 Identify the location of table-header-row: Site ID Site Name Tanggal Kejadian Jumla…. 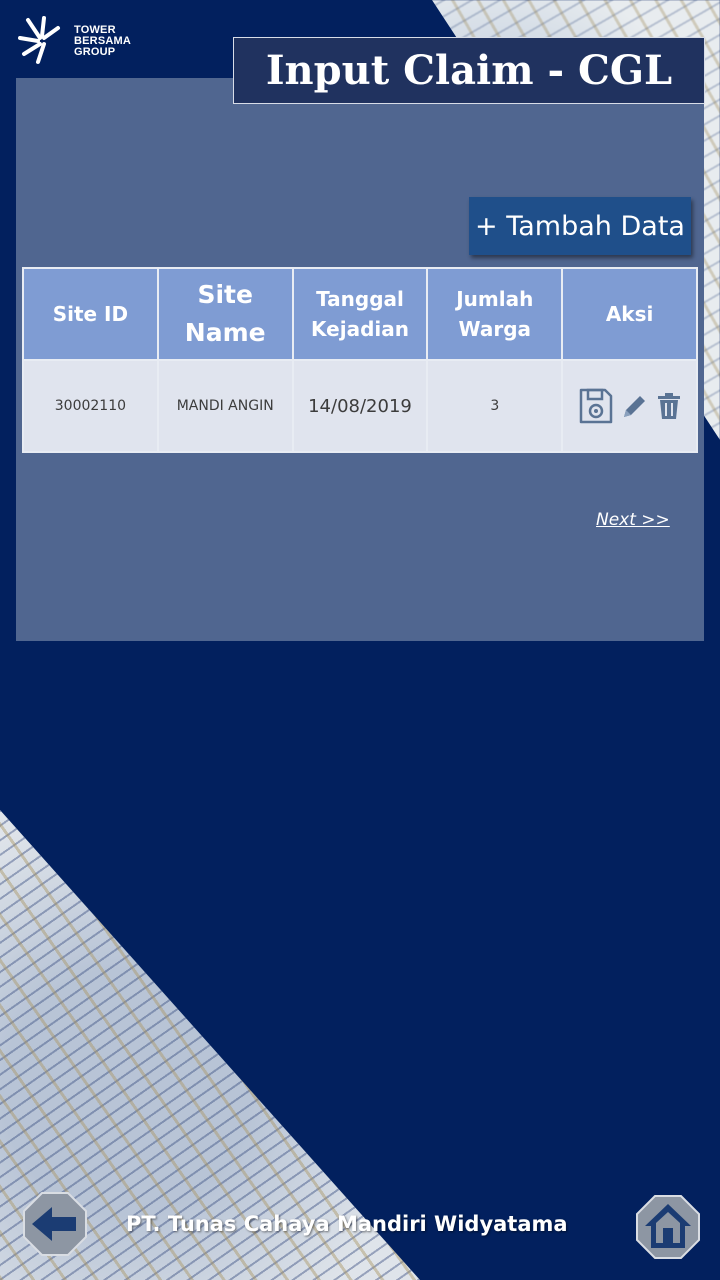
(360, 314).